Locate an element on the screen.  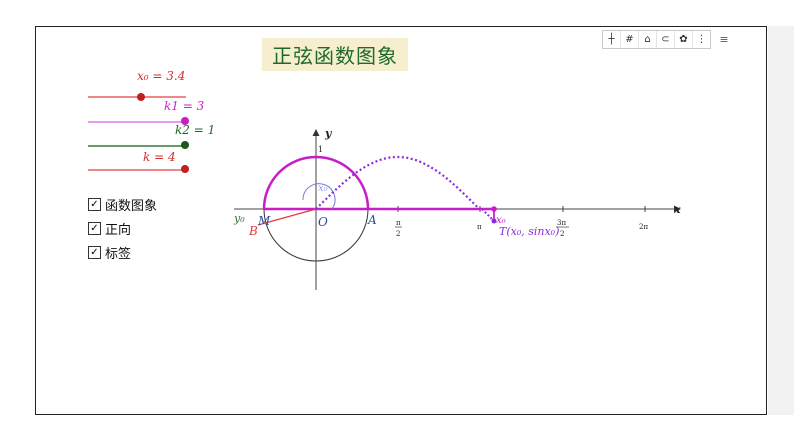
tick-label: 2π is located at coordinates (643, 227).